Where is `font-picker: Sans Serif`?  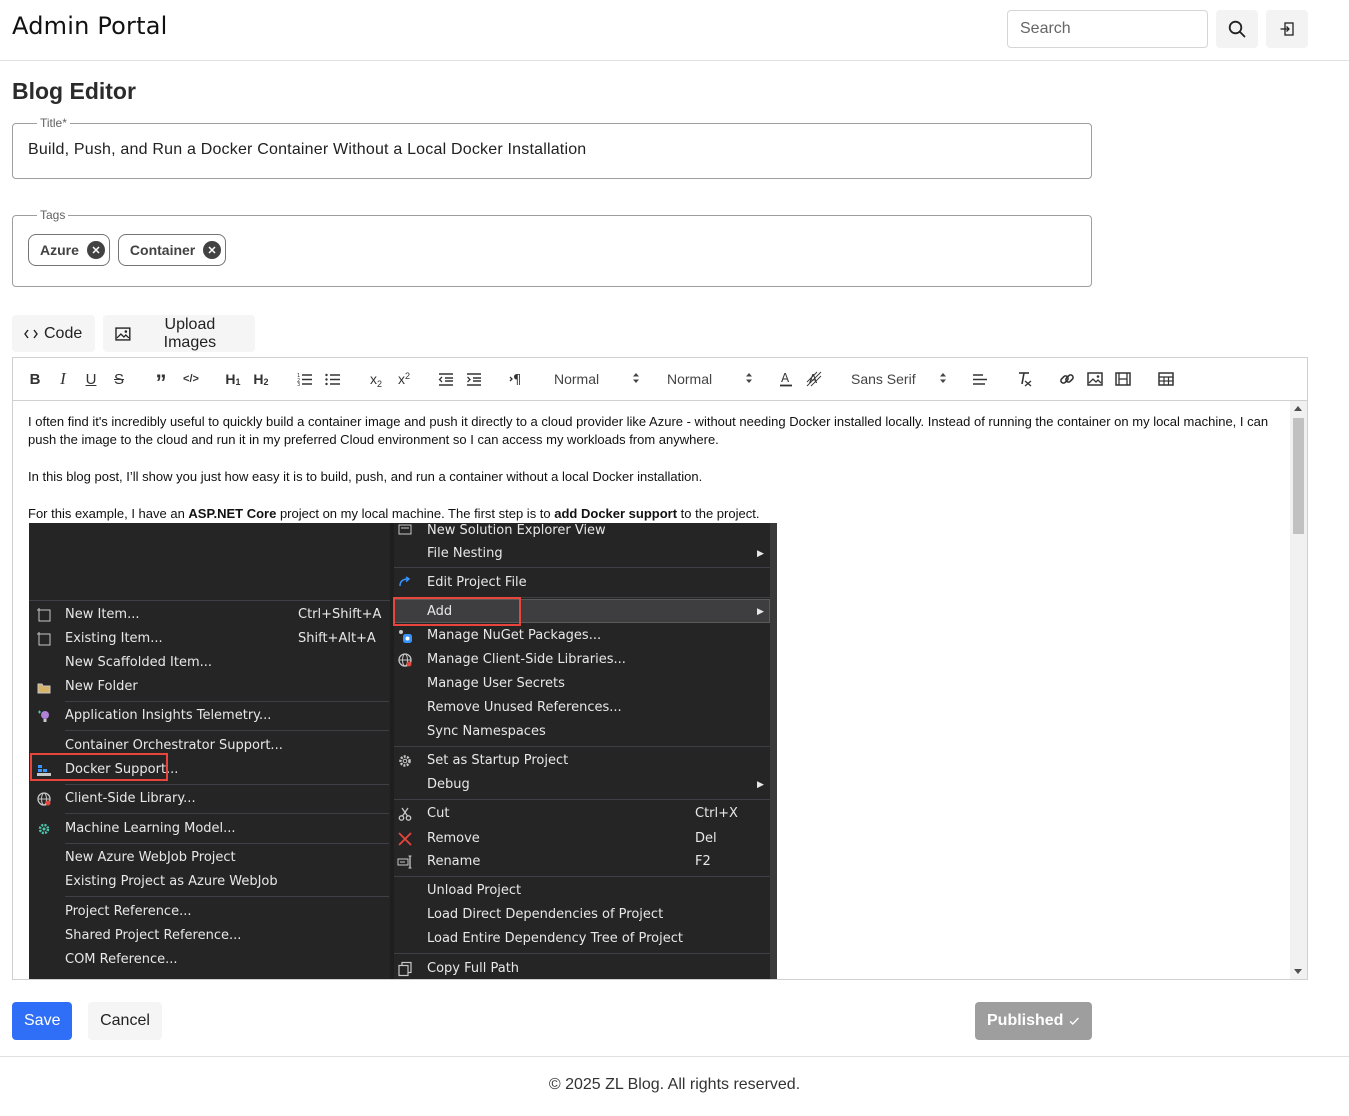 font-picker: Sans Serif is located at coordinates (899, 379).